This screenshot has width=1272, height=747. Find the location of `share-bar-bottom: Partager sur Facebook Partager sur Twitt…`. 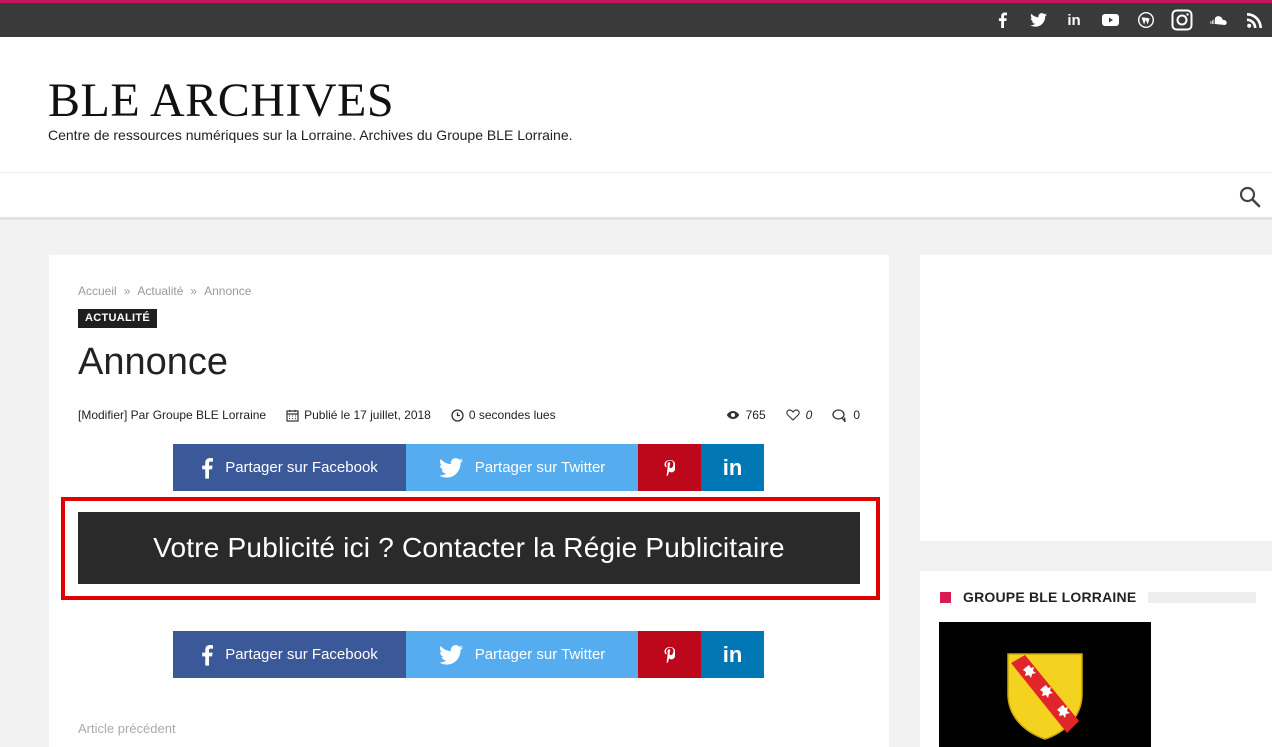

share-bar-bottom: Partager sur Facebook Partager sur Twitt… is located at coordinates (468, 654).